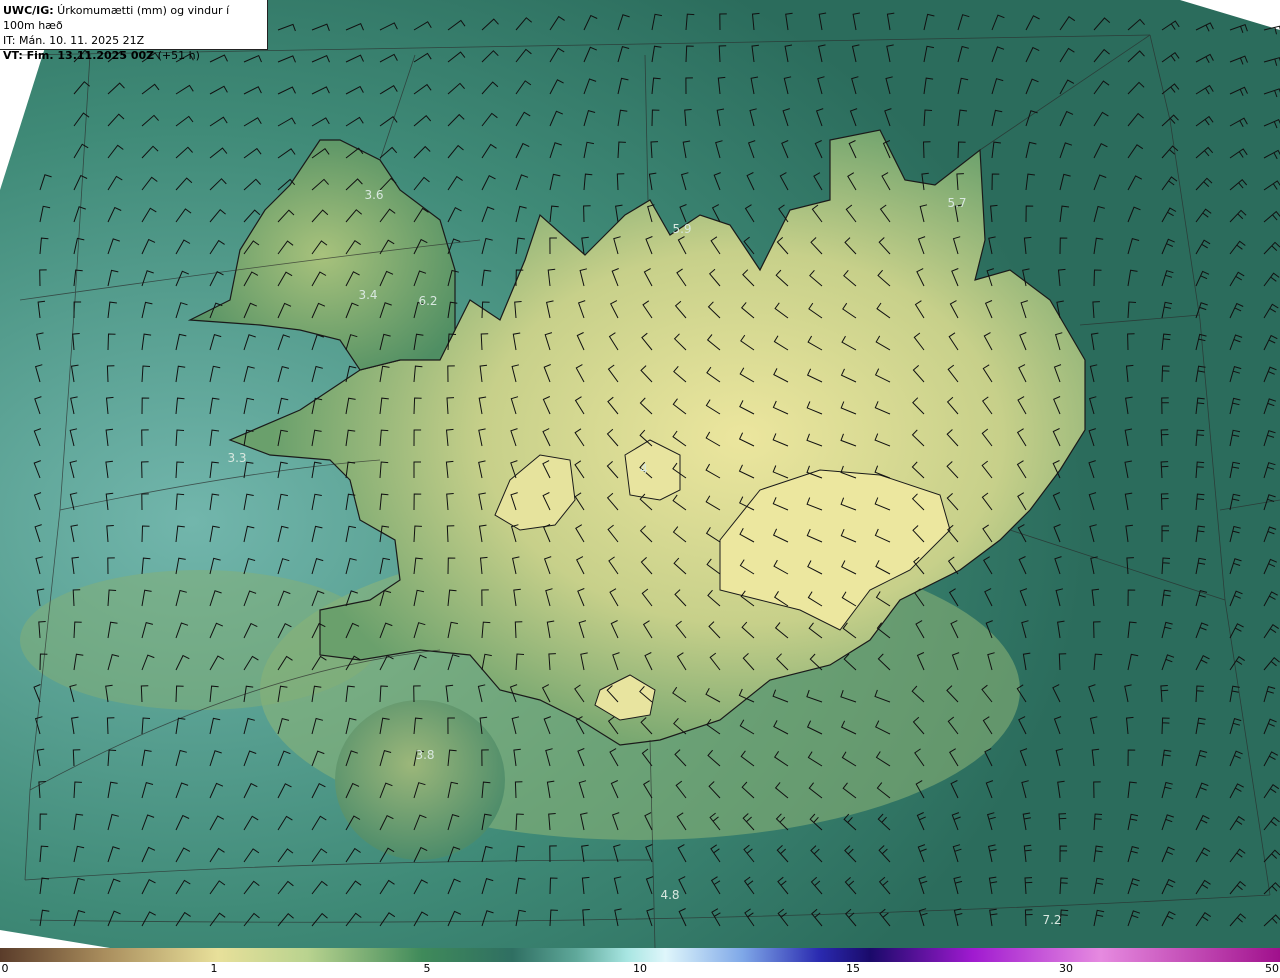 The width and height of the screenshot is (1280, 978). I want to click on max-value-label: 3.6, so click(374, 195).